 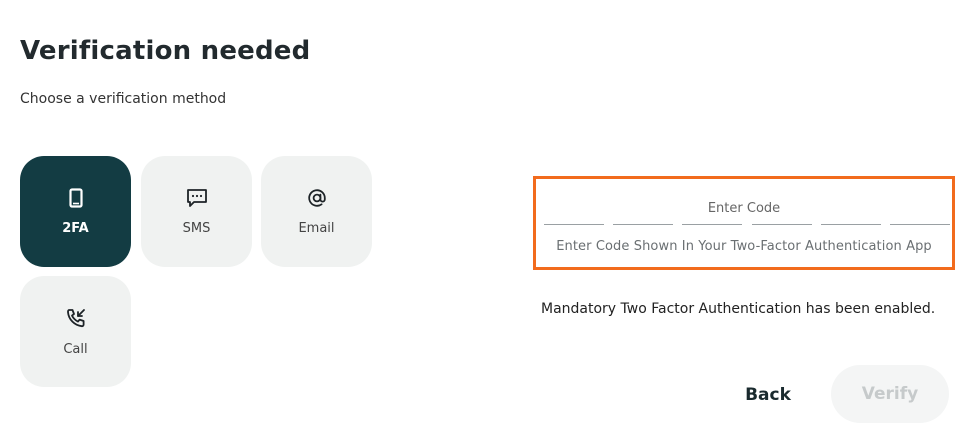 I want to click on method-call: Call, so click(x=75, y=331).